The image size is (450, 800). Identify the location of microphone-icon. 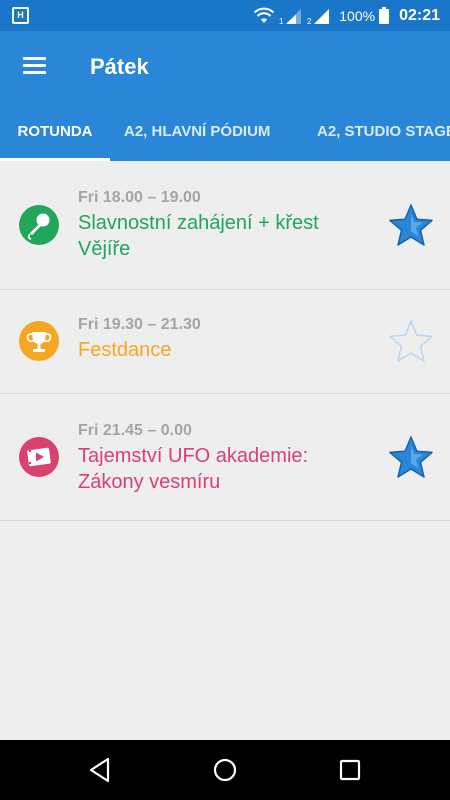
(39, 225).